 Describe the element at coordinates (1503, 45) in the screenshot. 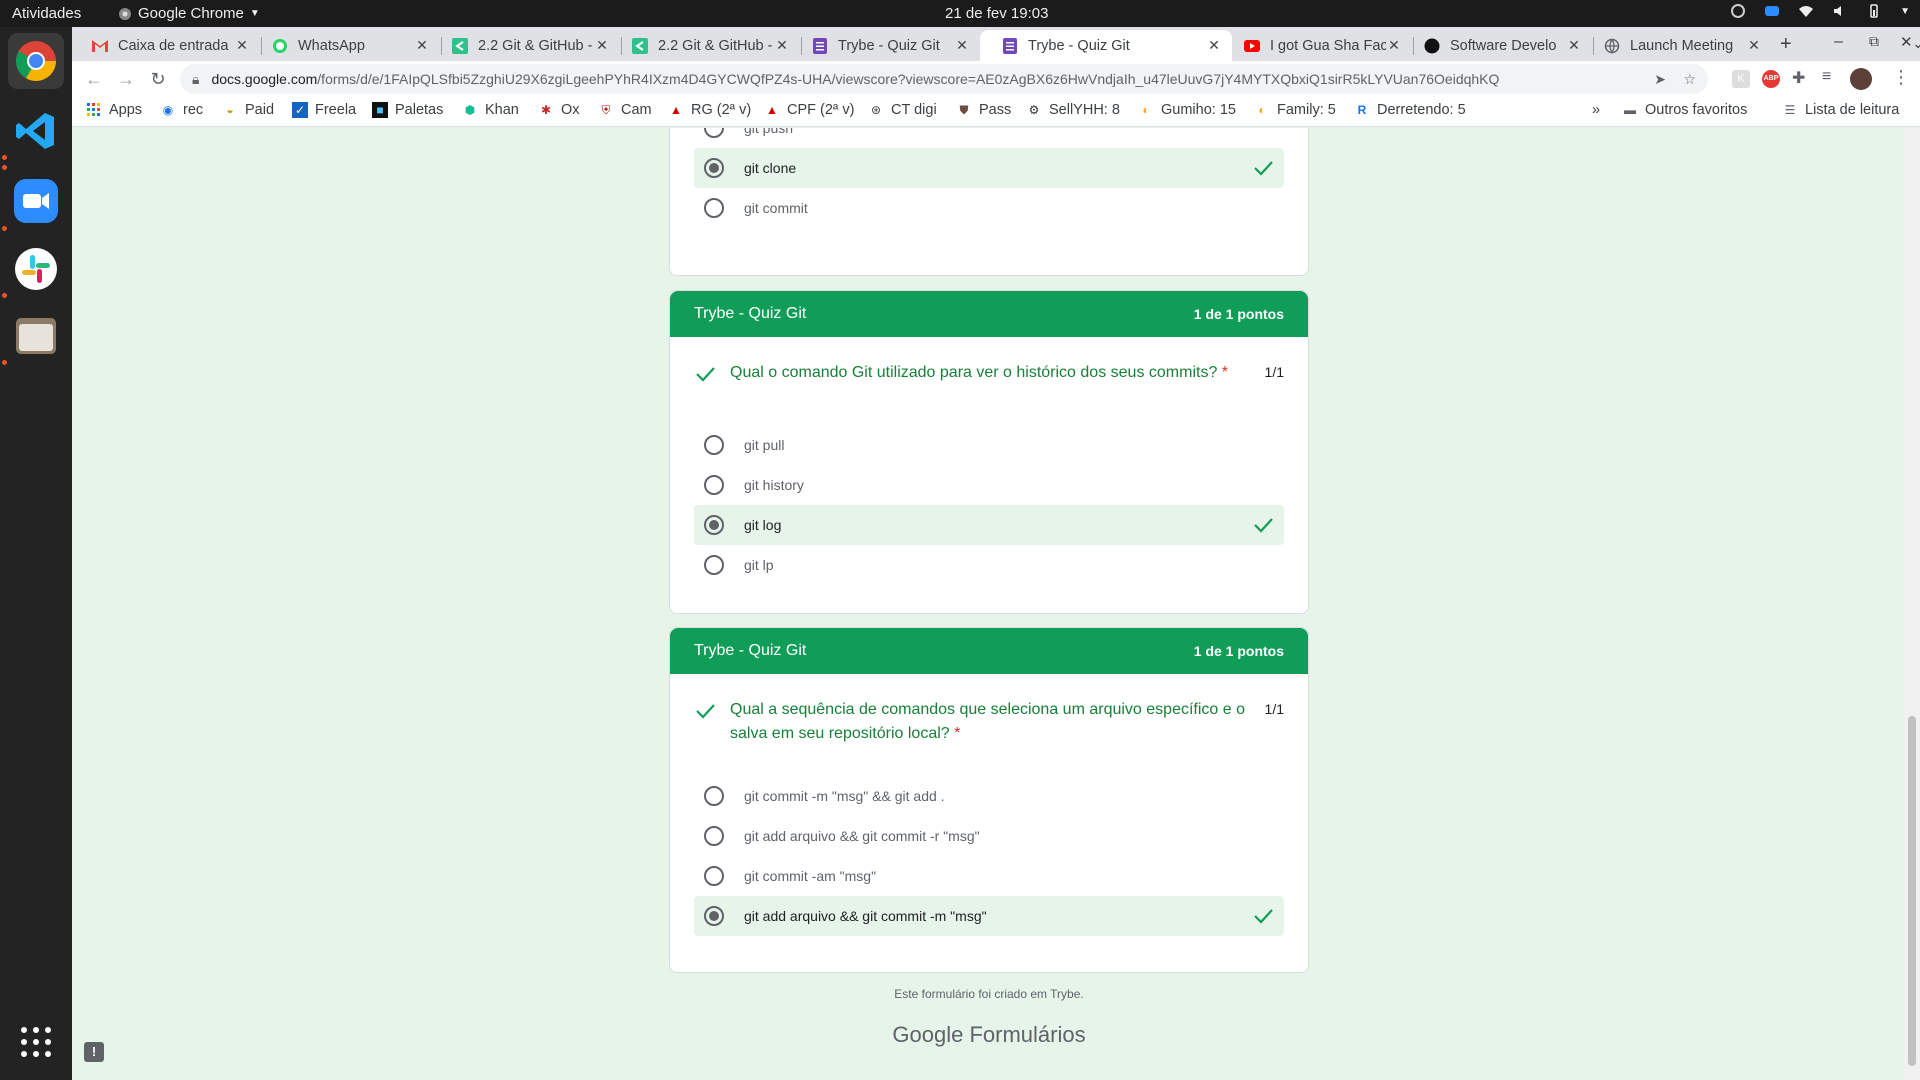

I see `tab-software-dev: Software Develo ✕` at that location.